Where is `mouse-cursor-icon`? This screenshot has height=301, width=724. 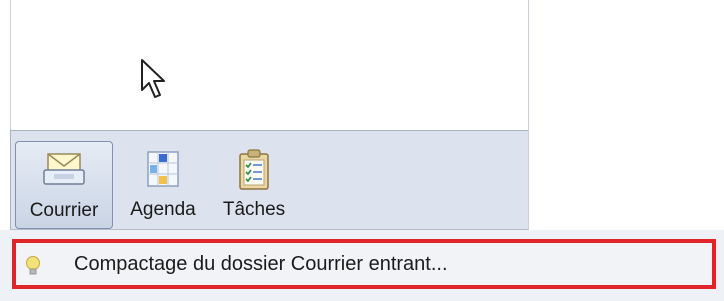
mouse-cursor-icon is located at coordinates (153, 78).